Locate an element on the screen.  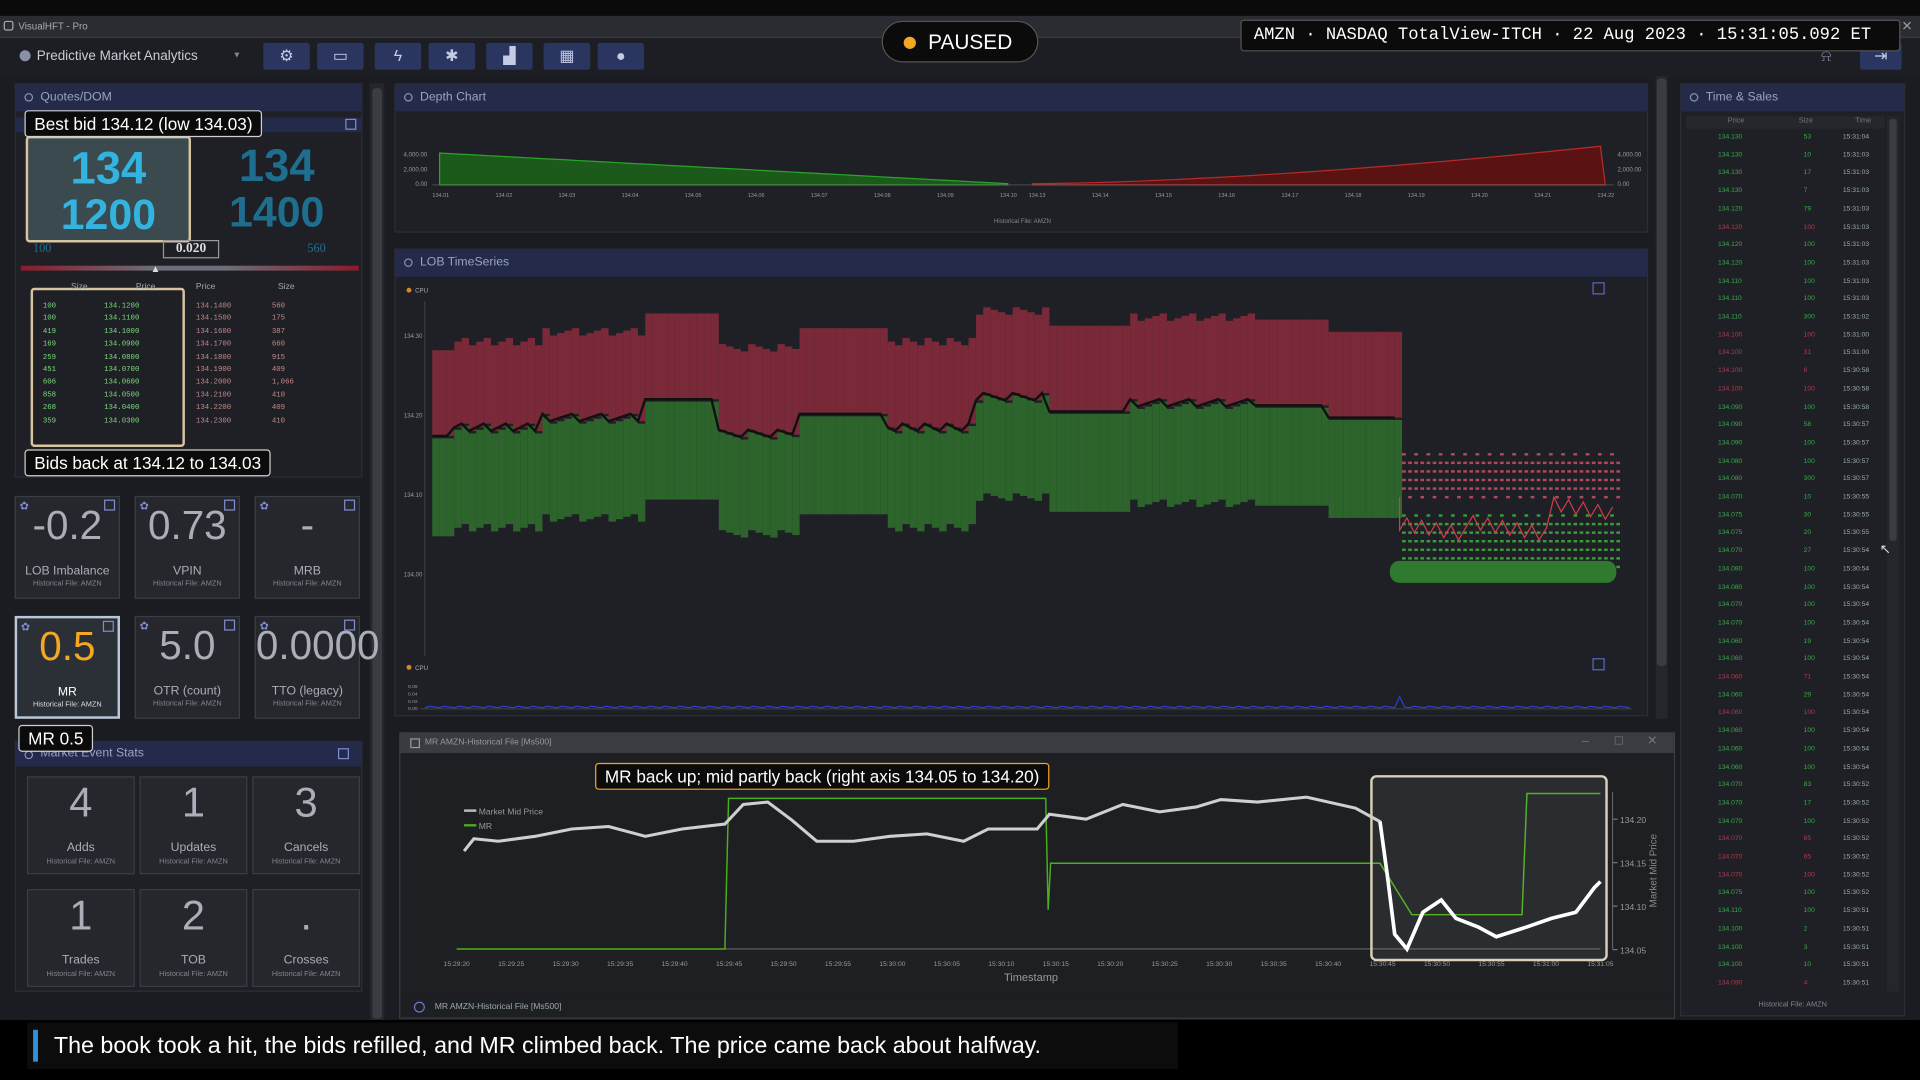
ts-row: 134.100 3 15:30:51 is located at coordinates (1785, 948).